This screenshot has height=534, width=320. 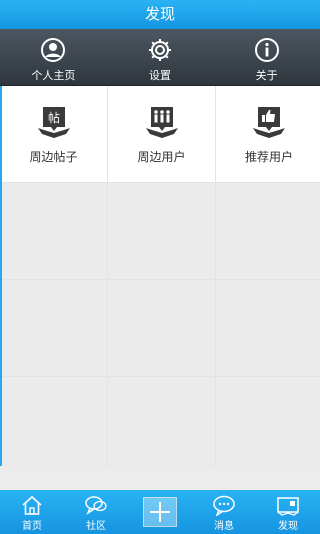 I want to click on tab-label: 消息, so click(x=224, y=526).